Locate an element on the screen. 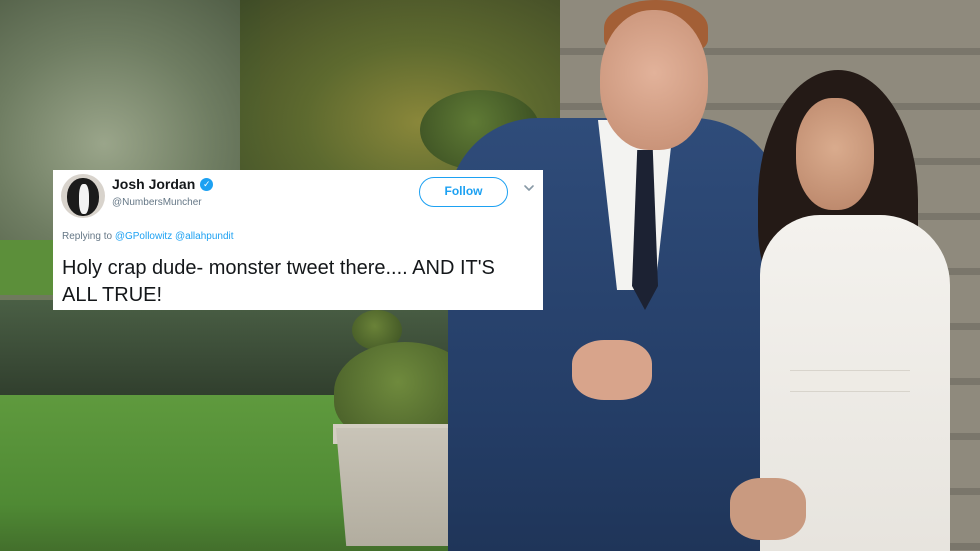 The width and height of the screenshot is (980, 551). verified-badge-icon: ✓ is located at coordinates (207, 184).